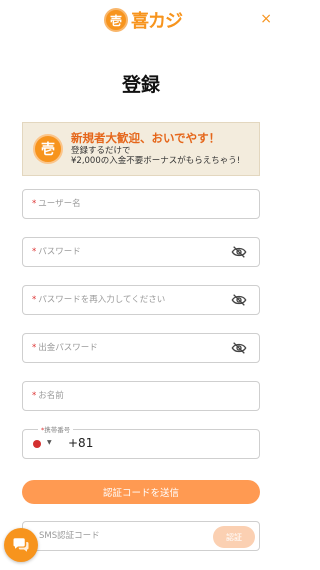 The image size is (320, 570). What do you see at coordinates (156, 161) in the screenshot?
I see `banner-line-2: ¥2,000の入金不要ボーナスがもらえちゃう!` at bounding box center [156, 161].